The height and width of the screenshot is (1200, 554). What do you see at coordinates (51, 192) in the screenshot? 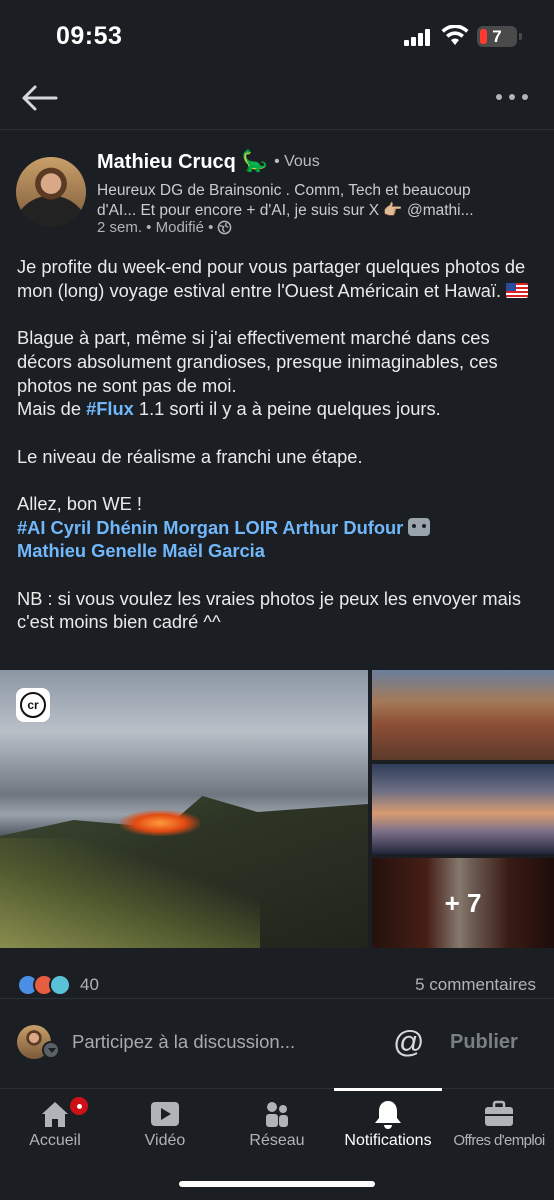
I see `author-avatar` at bounding box center [51, 192].